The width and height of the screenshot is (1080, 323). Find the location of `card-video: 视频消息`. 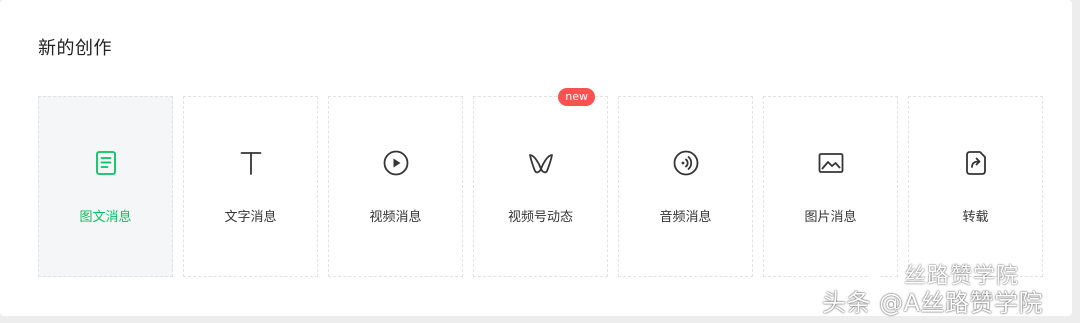

card-video: 视频消息 is located at coordinates (395, 186).